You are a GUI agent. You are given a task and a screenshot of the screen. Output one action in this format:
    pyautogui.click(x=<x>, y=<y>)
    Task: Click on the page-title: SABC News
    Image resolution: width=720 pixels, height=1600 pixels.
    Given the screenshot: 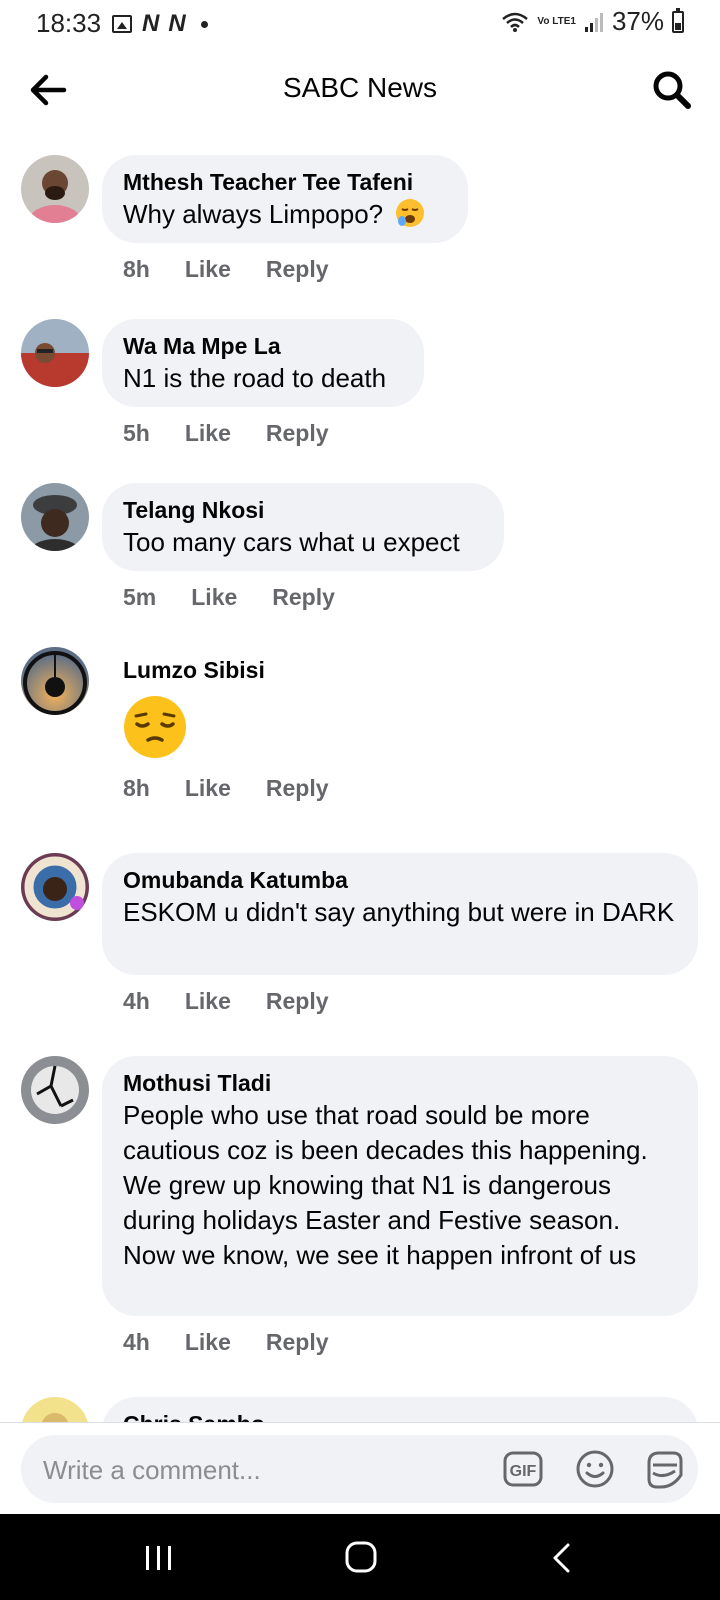 What is the action you would take?
    pyautogui.click(x=360, y=87)
    